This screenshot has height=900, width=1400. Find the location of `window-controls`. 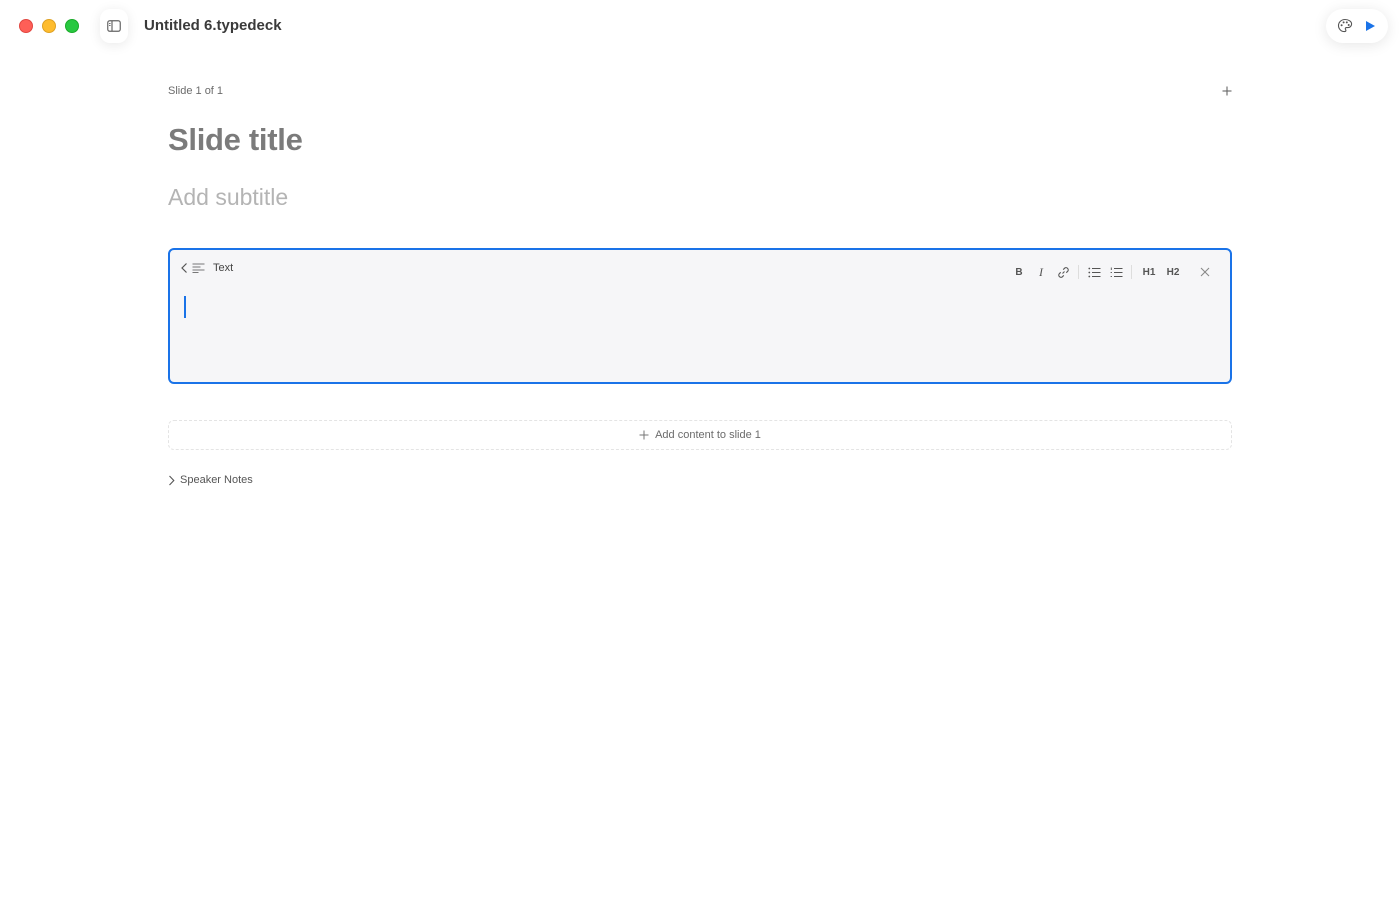

window-controls is located at coordinates (49, 26).